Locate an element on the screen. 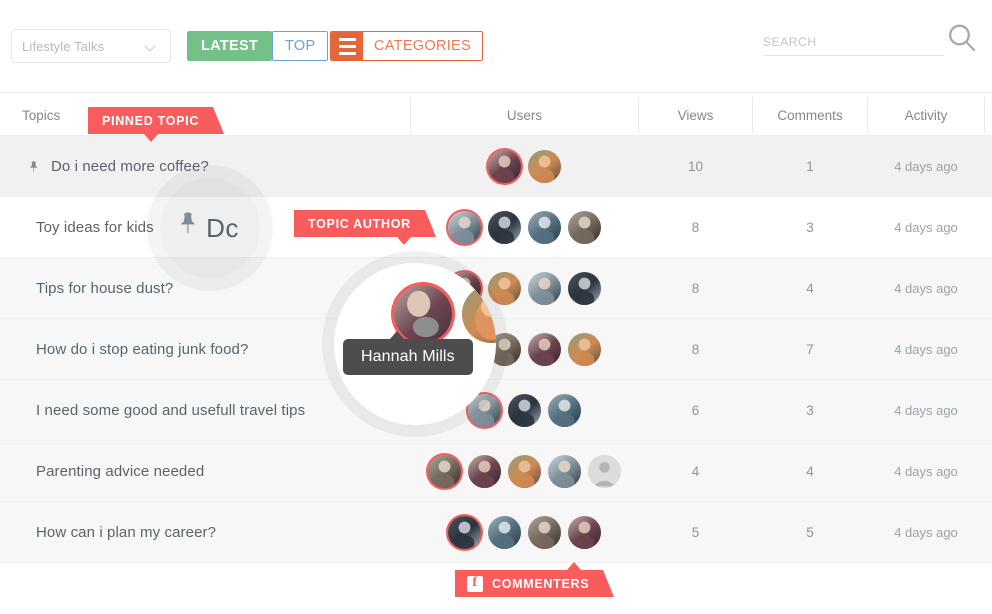 The height and width of the screenshot is (614, 992). views-count: 10 is located at coordinates (695, 166).